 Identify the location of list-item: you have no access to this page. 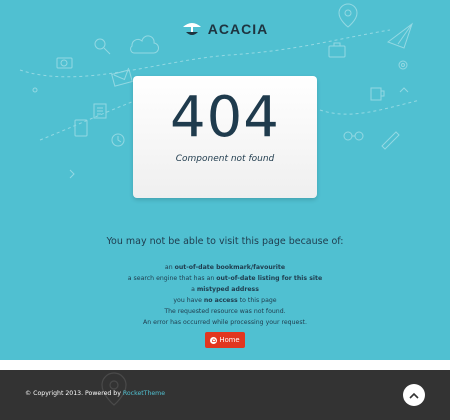
(225, 300).